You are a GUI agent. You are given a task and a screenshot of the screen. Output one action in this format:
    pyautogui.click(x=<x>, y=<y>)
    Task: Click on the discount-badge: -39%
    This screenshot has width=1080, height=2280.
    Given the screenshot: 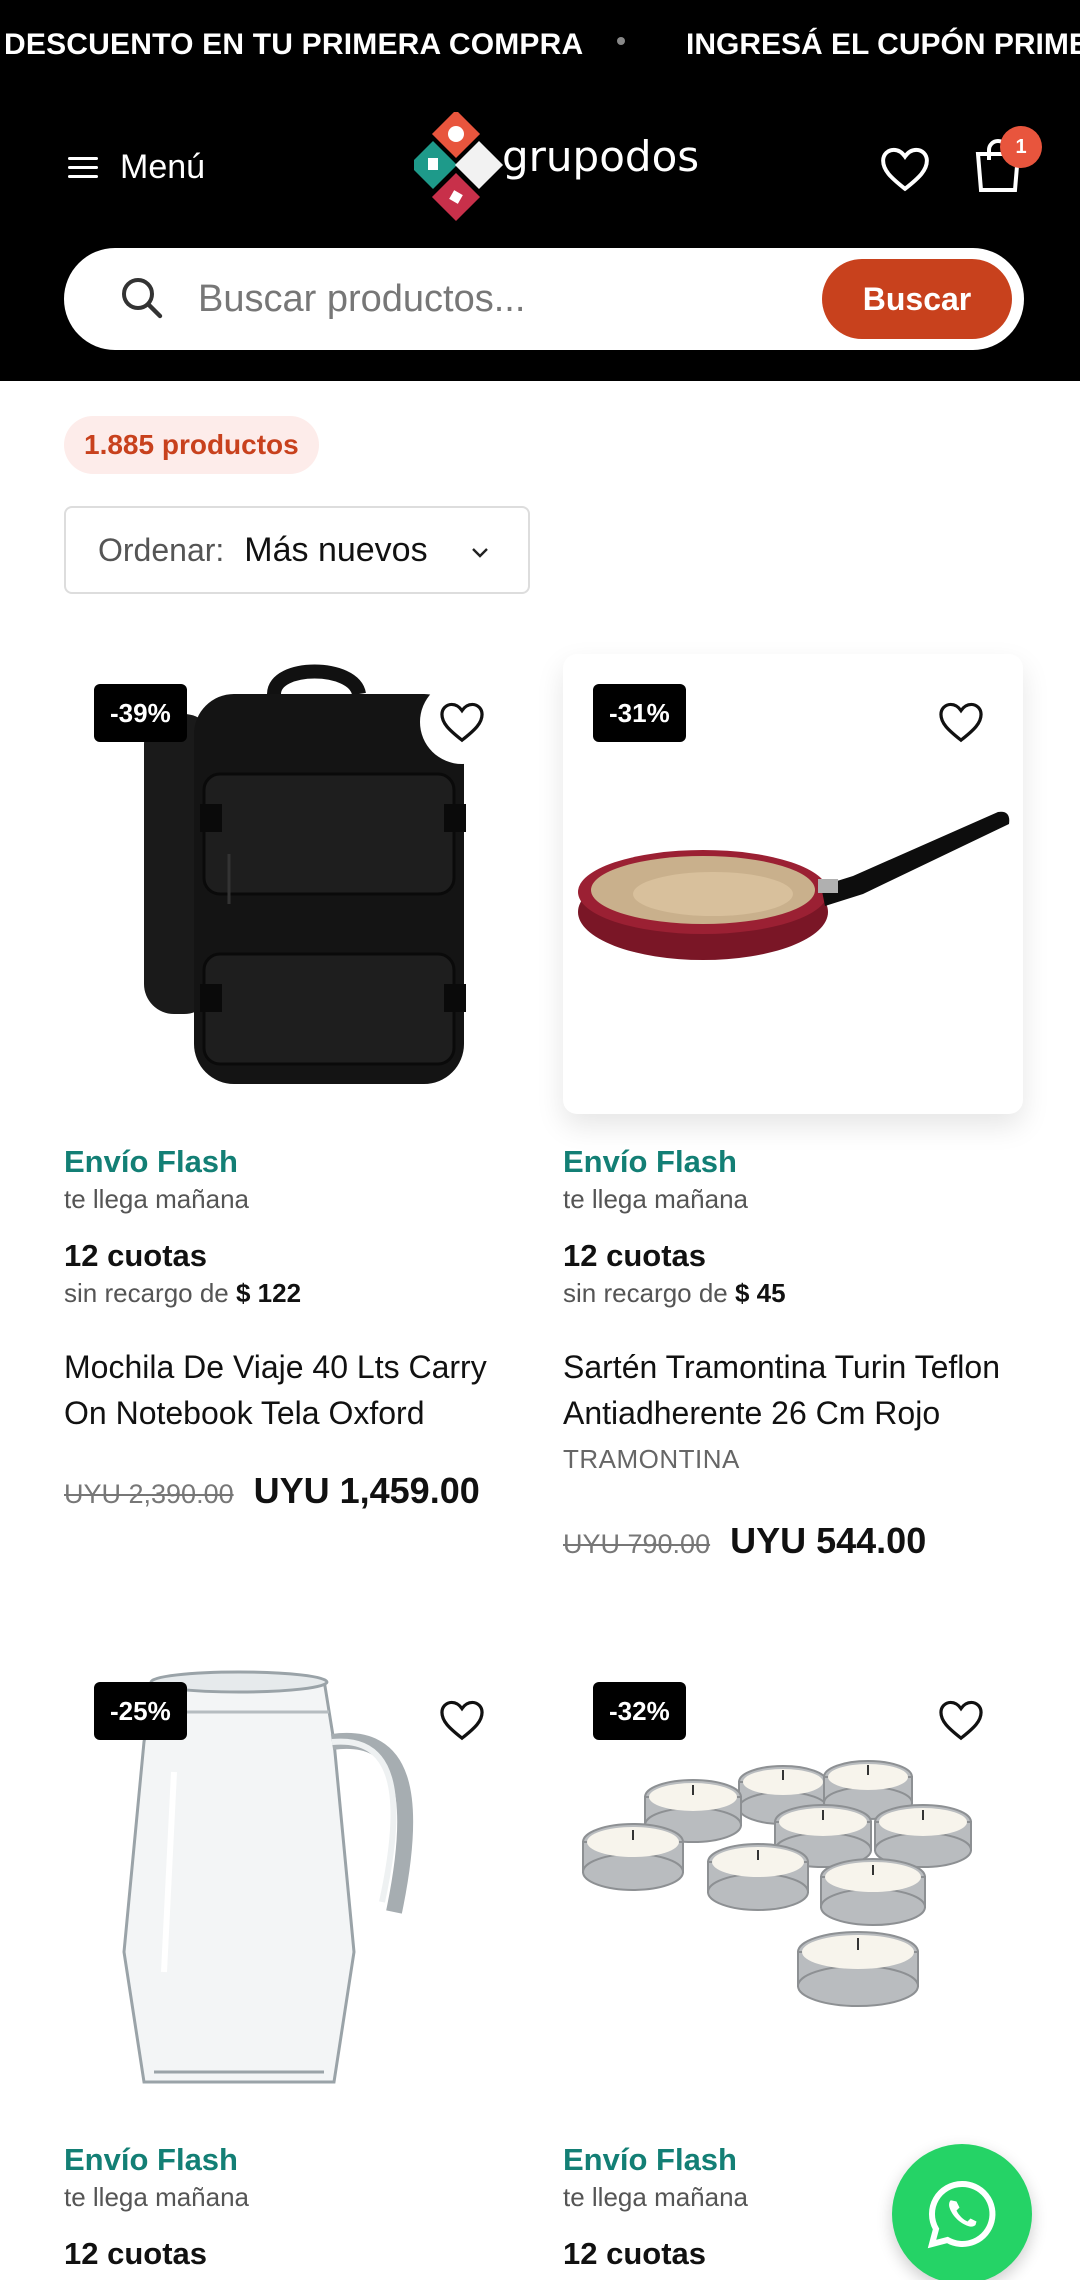 What is the action you would take?
    pyautogui.click(x=140, y=713)
    